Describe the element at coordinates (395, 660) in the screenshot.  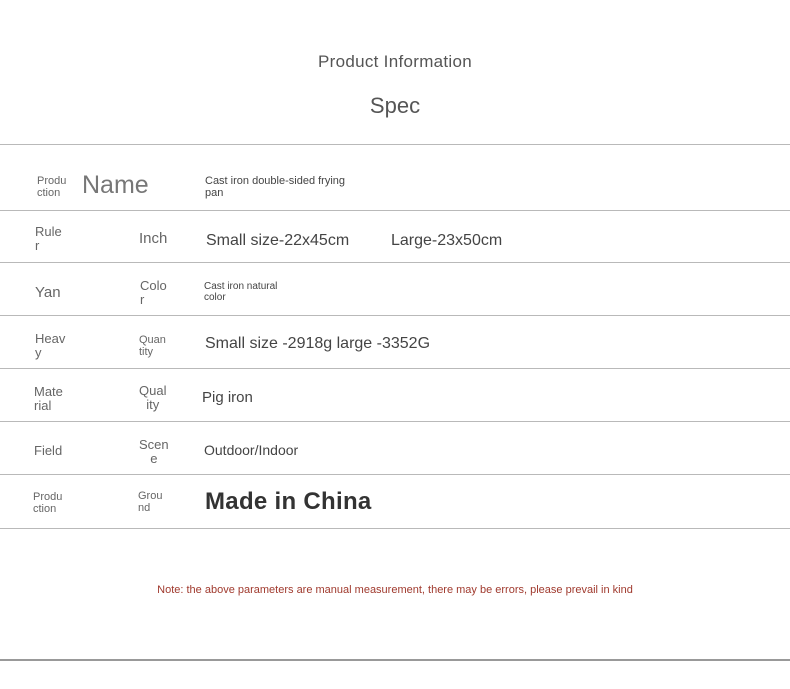
I see `bottom-divider` at that location.